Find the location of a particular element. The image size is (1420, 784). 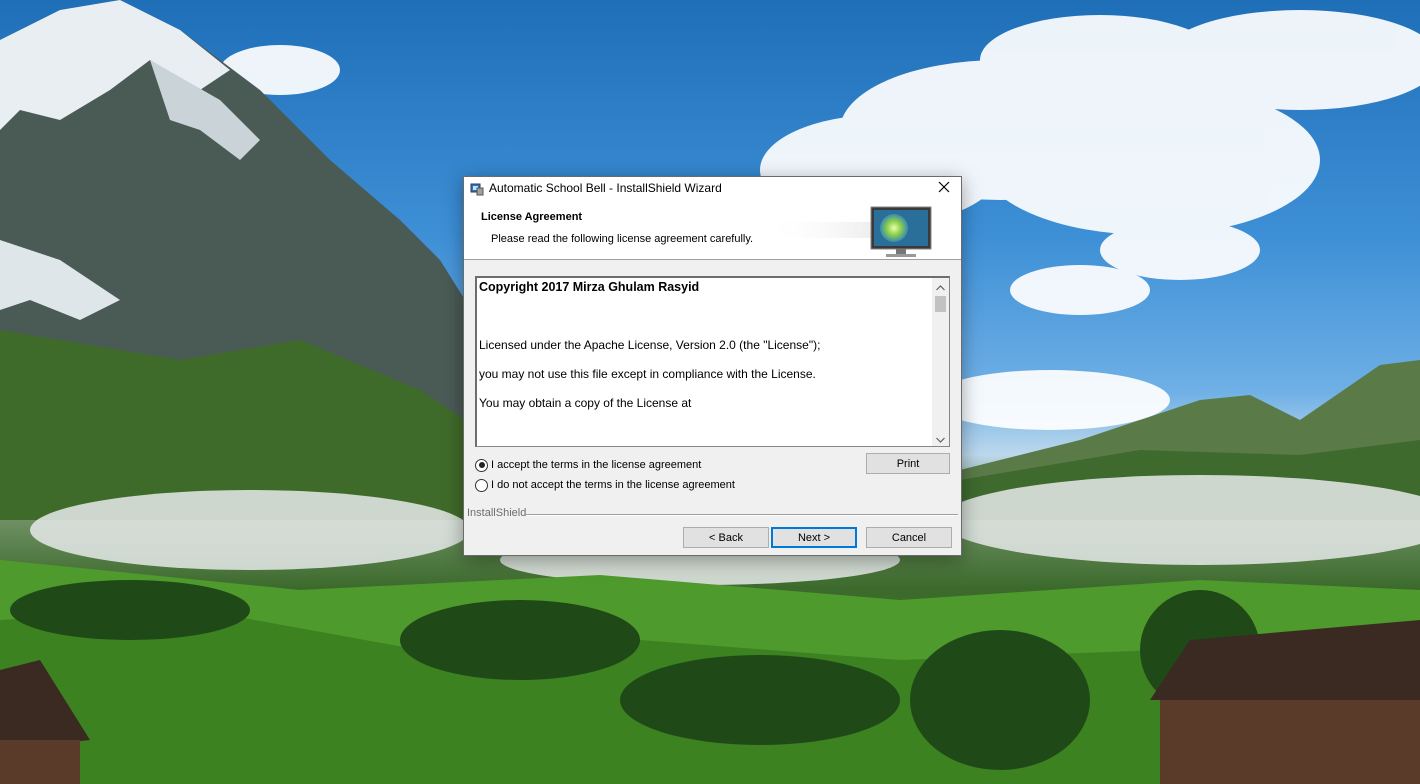

scrollbar-thumb is located at coordinates (940, 304).